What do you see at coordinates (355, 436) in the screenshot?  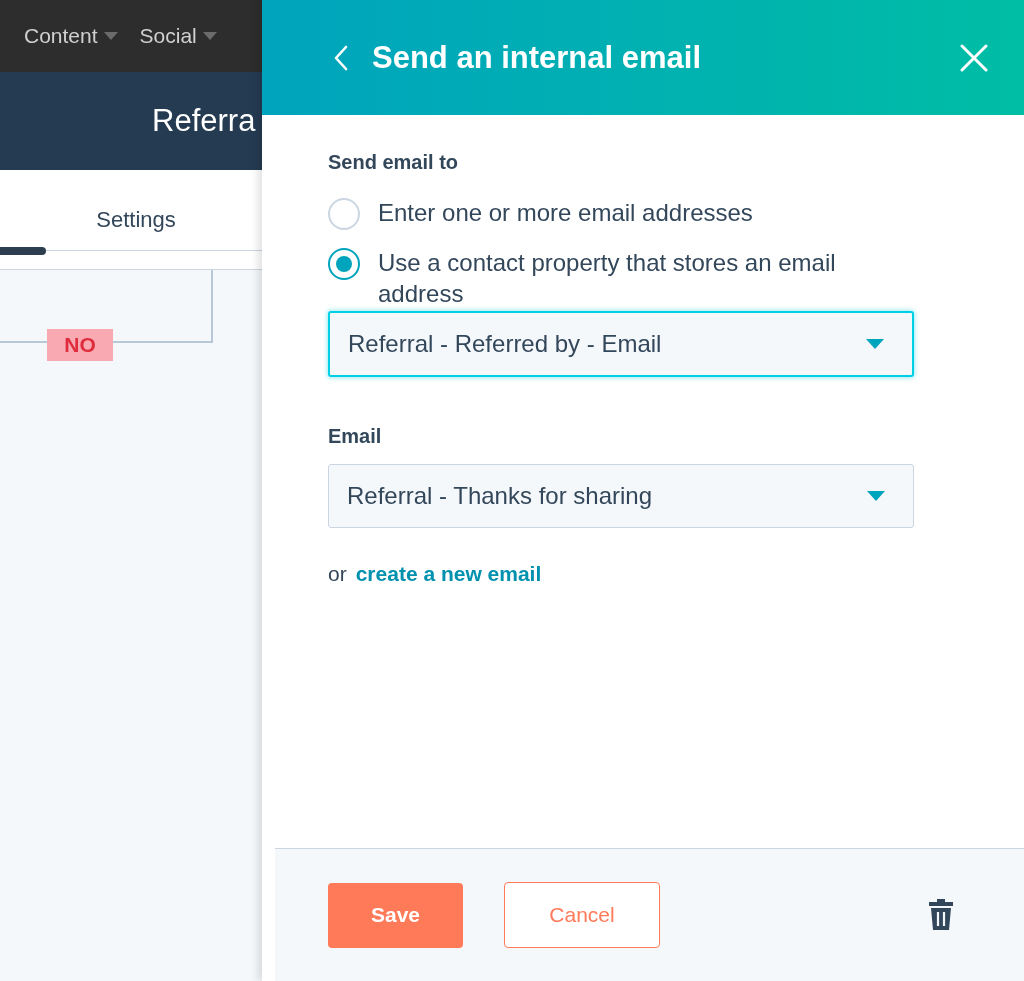 I see `field-label: Email` at bounding box center [355, 436].